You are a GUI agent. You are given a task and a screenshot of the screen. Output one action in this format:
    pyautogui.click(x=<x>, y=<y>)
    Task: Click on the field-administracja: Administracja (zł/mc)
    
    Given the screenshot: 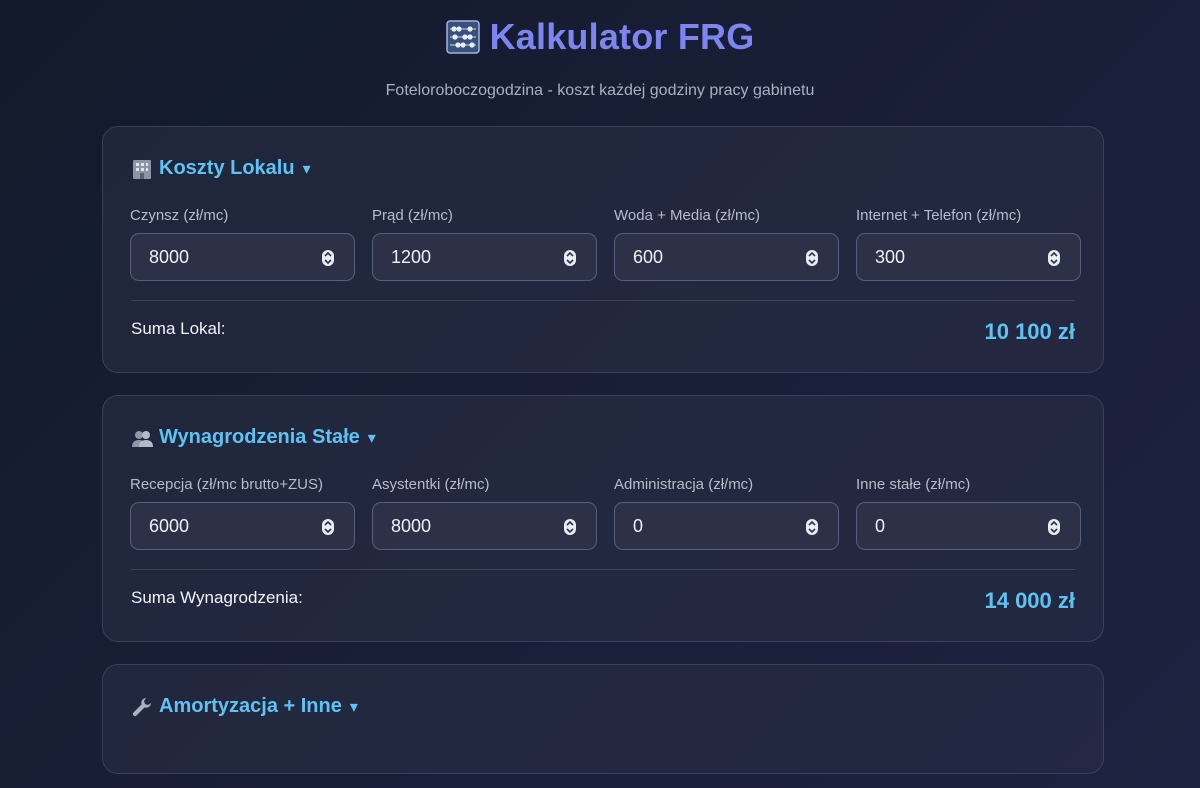 What is the action you would take?
    pyautogui.click(x=726, y=513)
    